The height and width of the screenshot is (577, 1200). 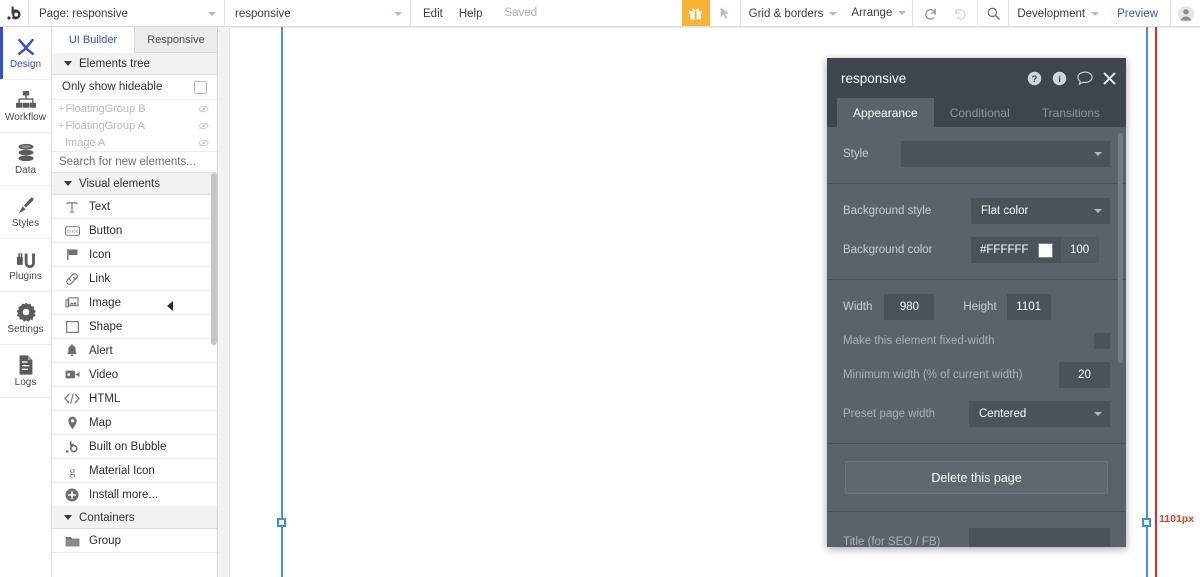 I want to click on user-avatar-icon, so click(x=1185, y=13).